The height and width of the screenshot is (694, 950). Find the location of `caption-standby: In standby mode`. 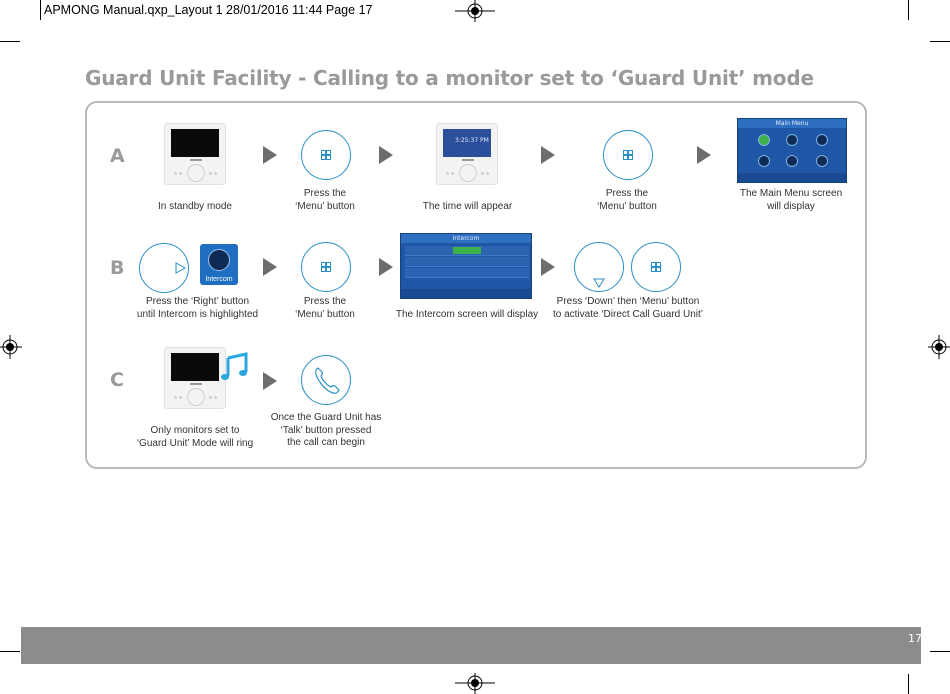

caption-standby: In standby mode is located at coordinates (195, 206).